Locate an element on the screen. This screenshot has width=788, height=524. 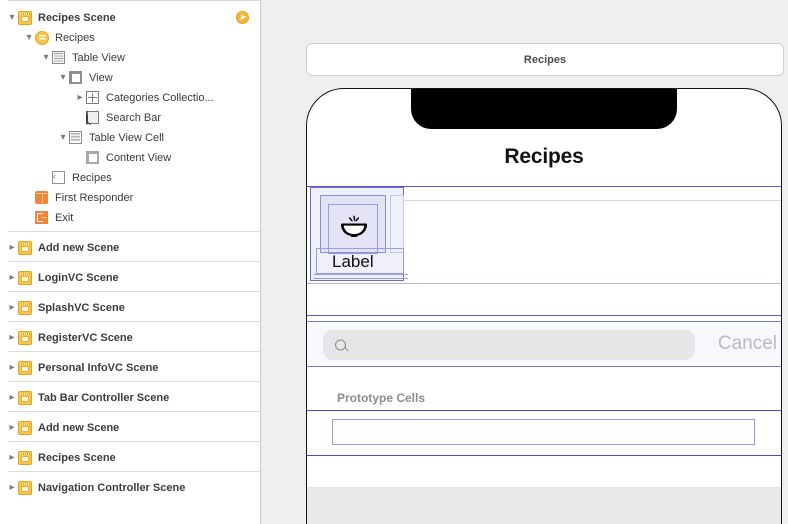
outline-item-first-responder: First Responder is located at coordinates (130, 198).